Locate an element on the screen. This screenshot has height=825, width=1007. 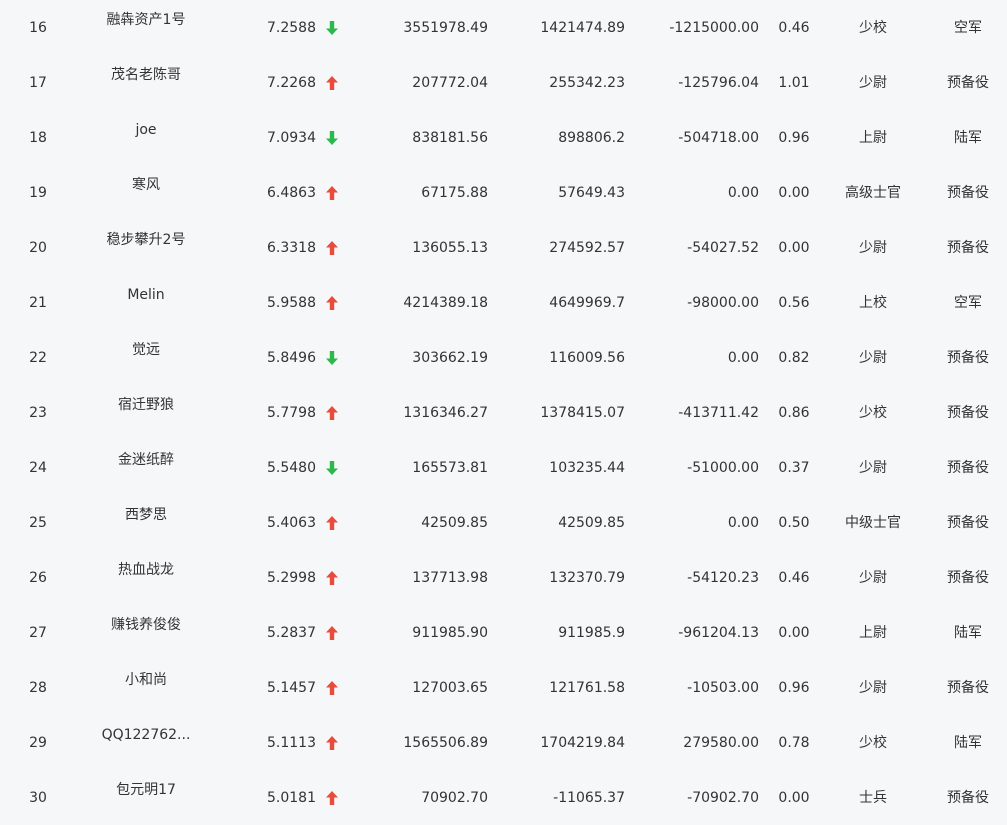
rank-cell: 29 is located at coordinates (38, 743).